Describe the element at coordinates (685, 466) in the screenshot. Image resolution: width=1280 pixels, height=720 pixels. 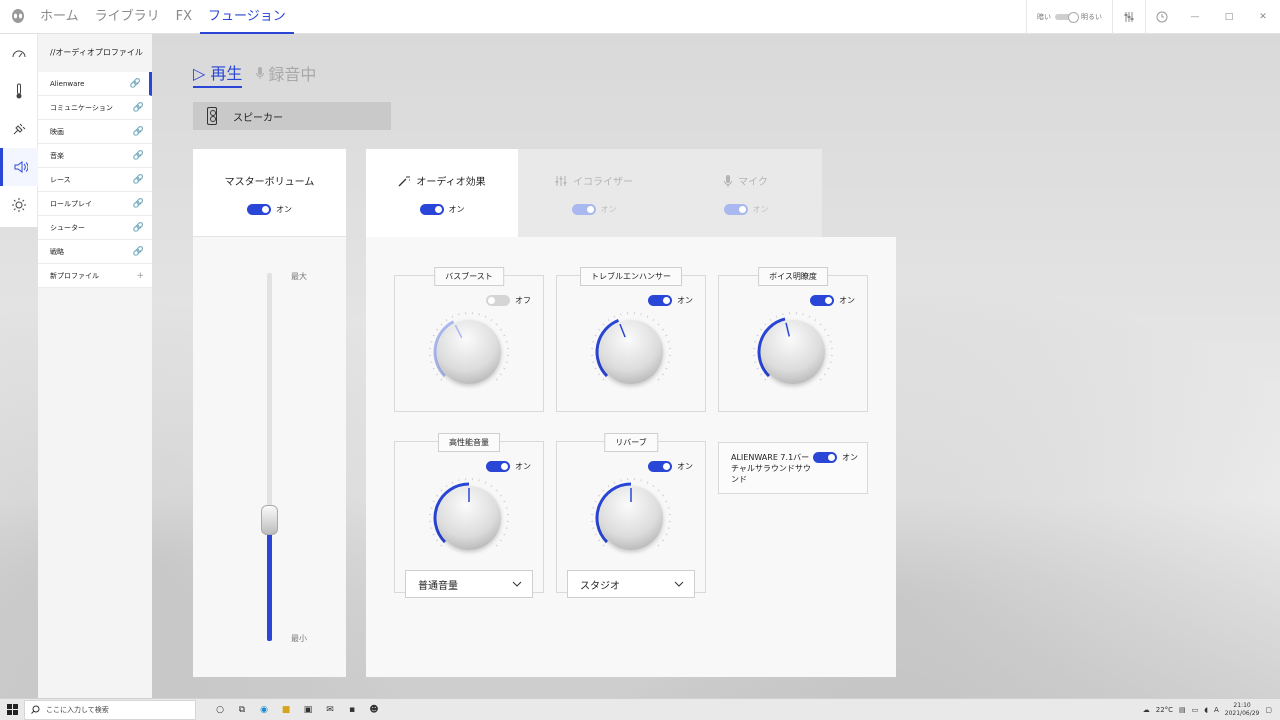
I see `reverb-state: オン` at that location.